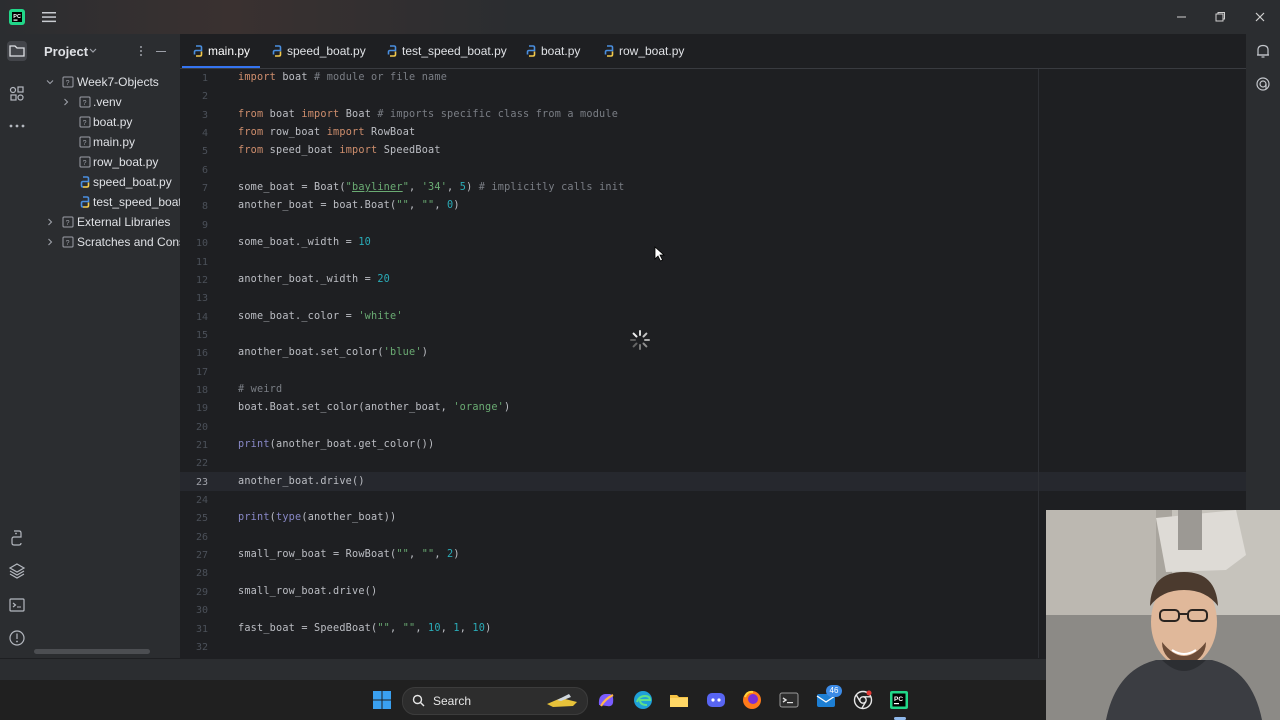 This screenshot has height=720, width=1280. I want to click on line-number: 32, so click(194, 647).